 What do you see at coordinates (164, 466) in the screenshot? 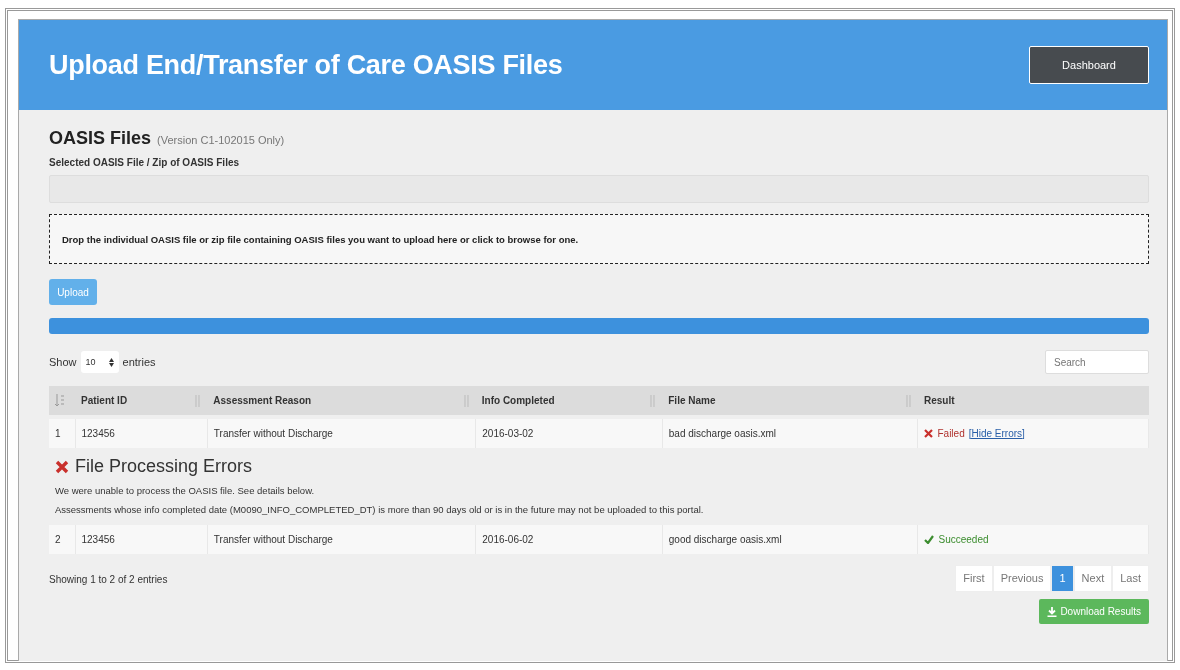
I see `error-title: File Processing Errors` at bounding box center [164, 466].